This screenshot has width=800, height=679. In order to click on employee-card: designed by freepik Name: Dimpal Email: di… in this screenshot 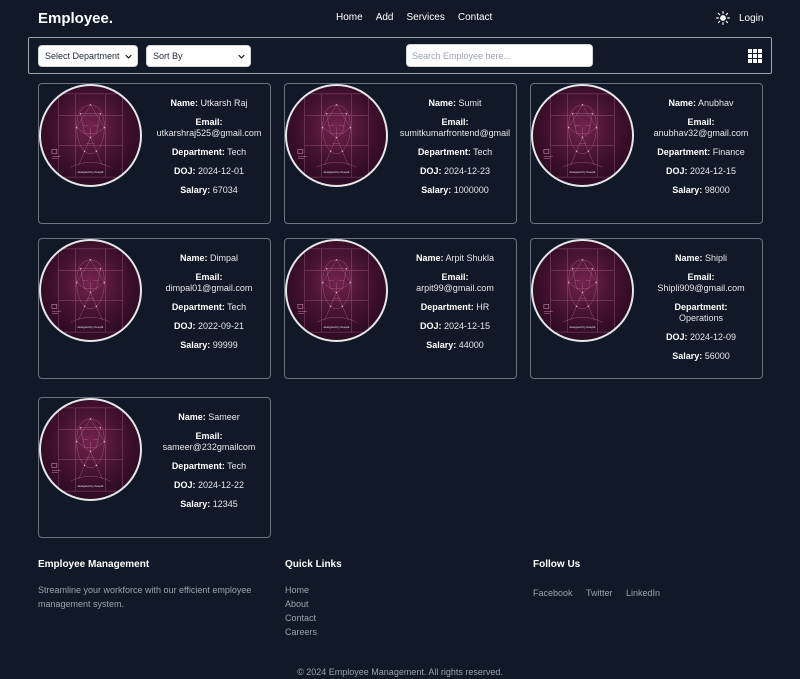, I will do `click(154, 308)`.